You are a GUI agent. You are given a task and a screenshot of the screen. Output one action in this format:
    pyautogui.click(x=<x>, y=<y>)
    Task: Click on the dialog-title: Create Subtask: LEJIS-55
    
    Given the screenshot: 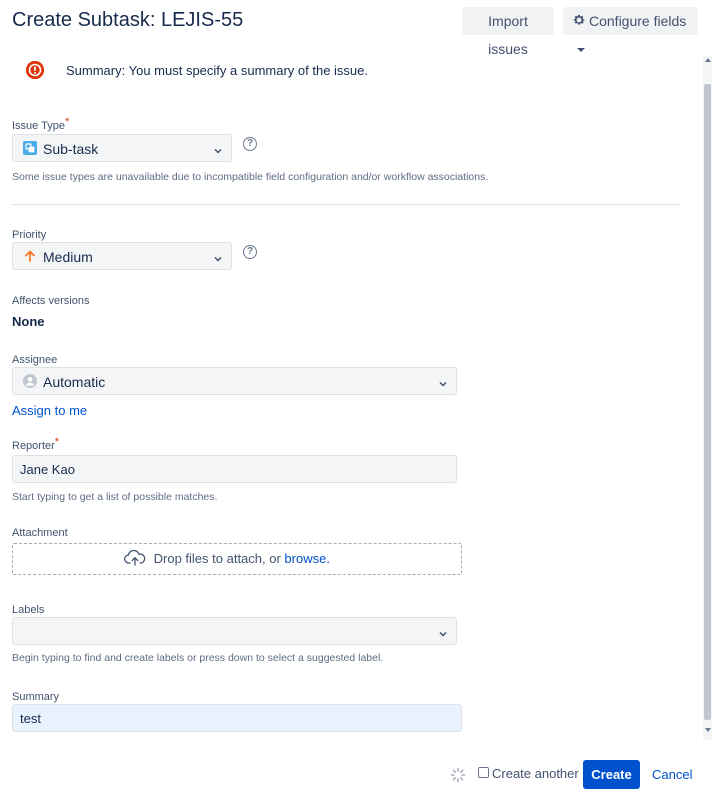 What is the action you would take?
    pyautogui.click(x=128, y=20)
    